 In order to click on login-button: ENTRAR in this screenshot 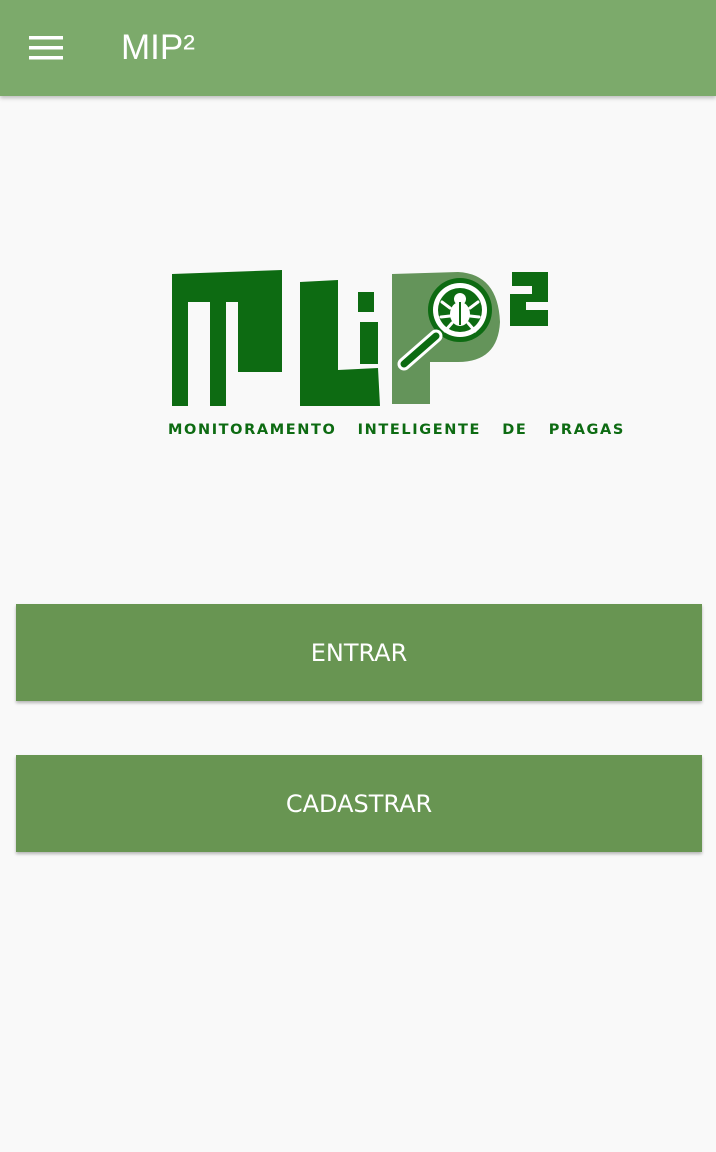, I will do `click(359, 652)`.